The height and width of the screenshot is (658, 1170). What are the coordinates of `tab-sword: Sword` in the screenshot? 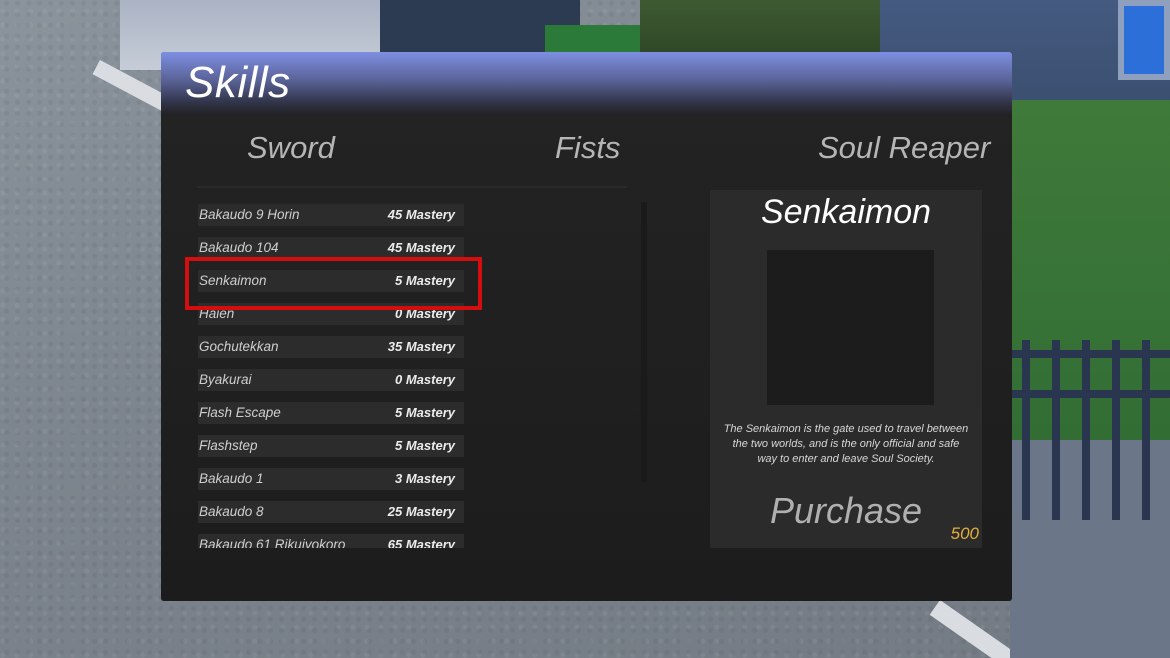 It's located at (291, 148).